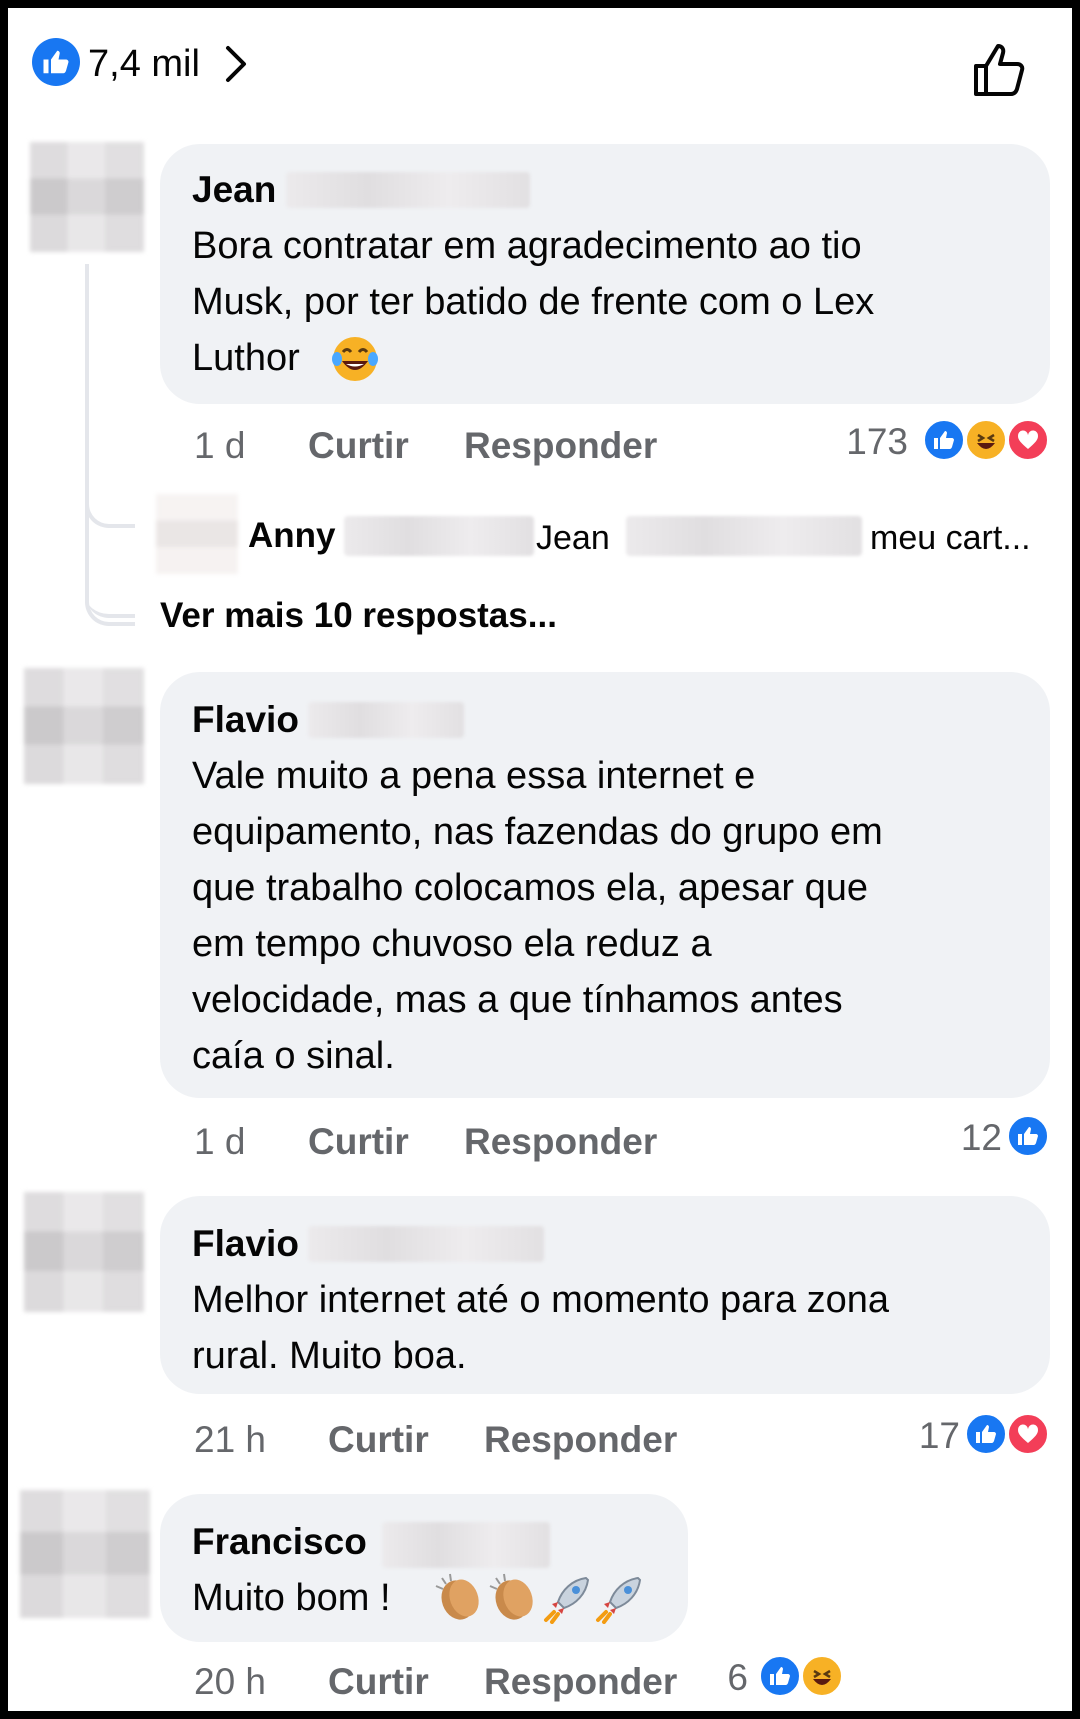 This screenshot has width=1080, height=1719. What do you see at coordinates (728, 1678) in the screenshot?
I see `reaction-count: 6` at bounding box center [728, 1678].